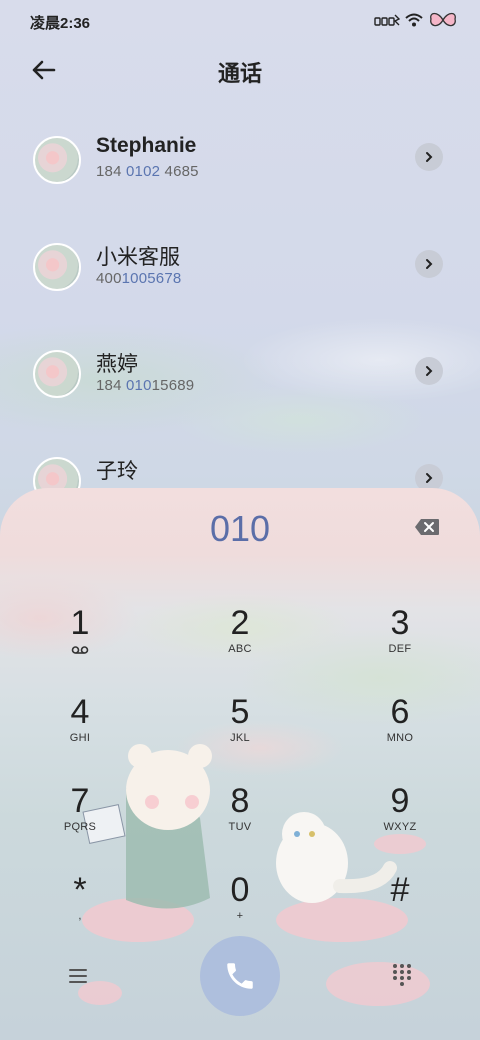  What do you see at coordinates (78, 976) in the screenshot?
I see `menu-icon` at bounding box center [78, 976].